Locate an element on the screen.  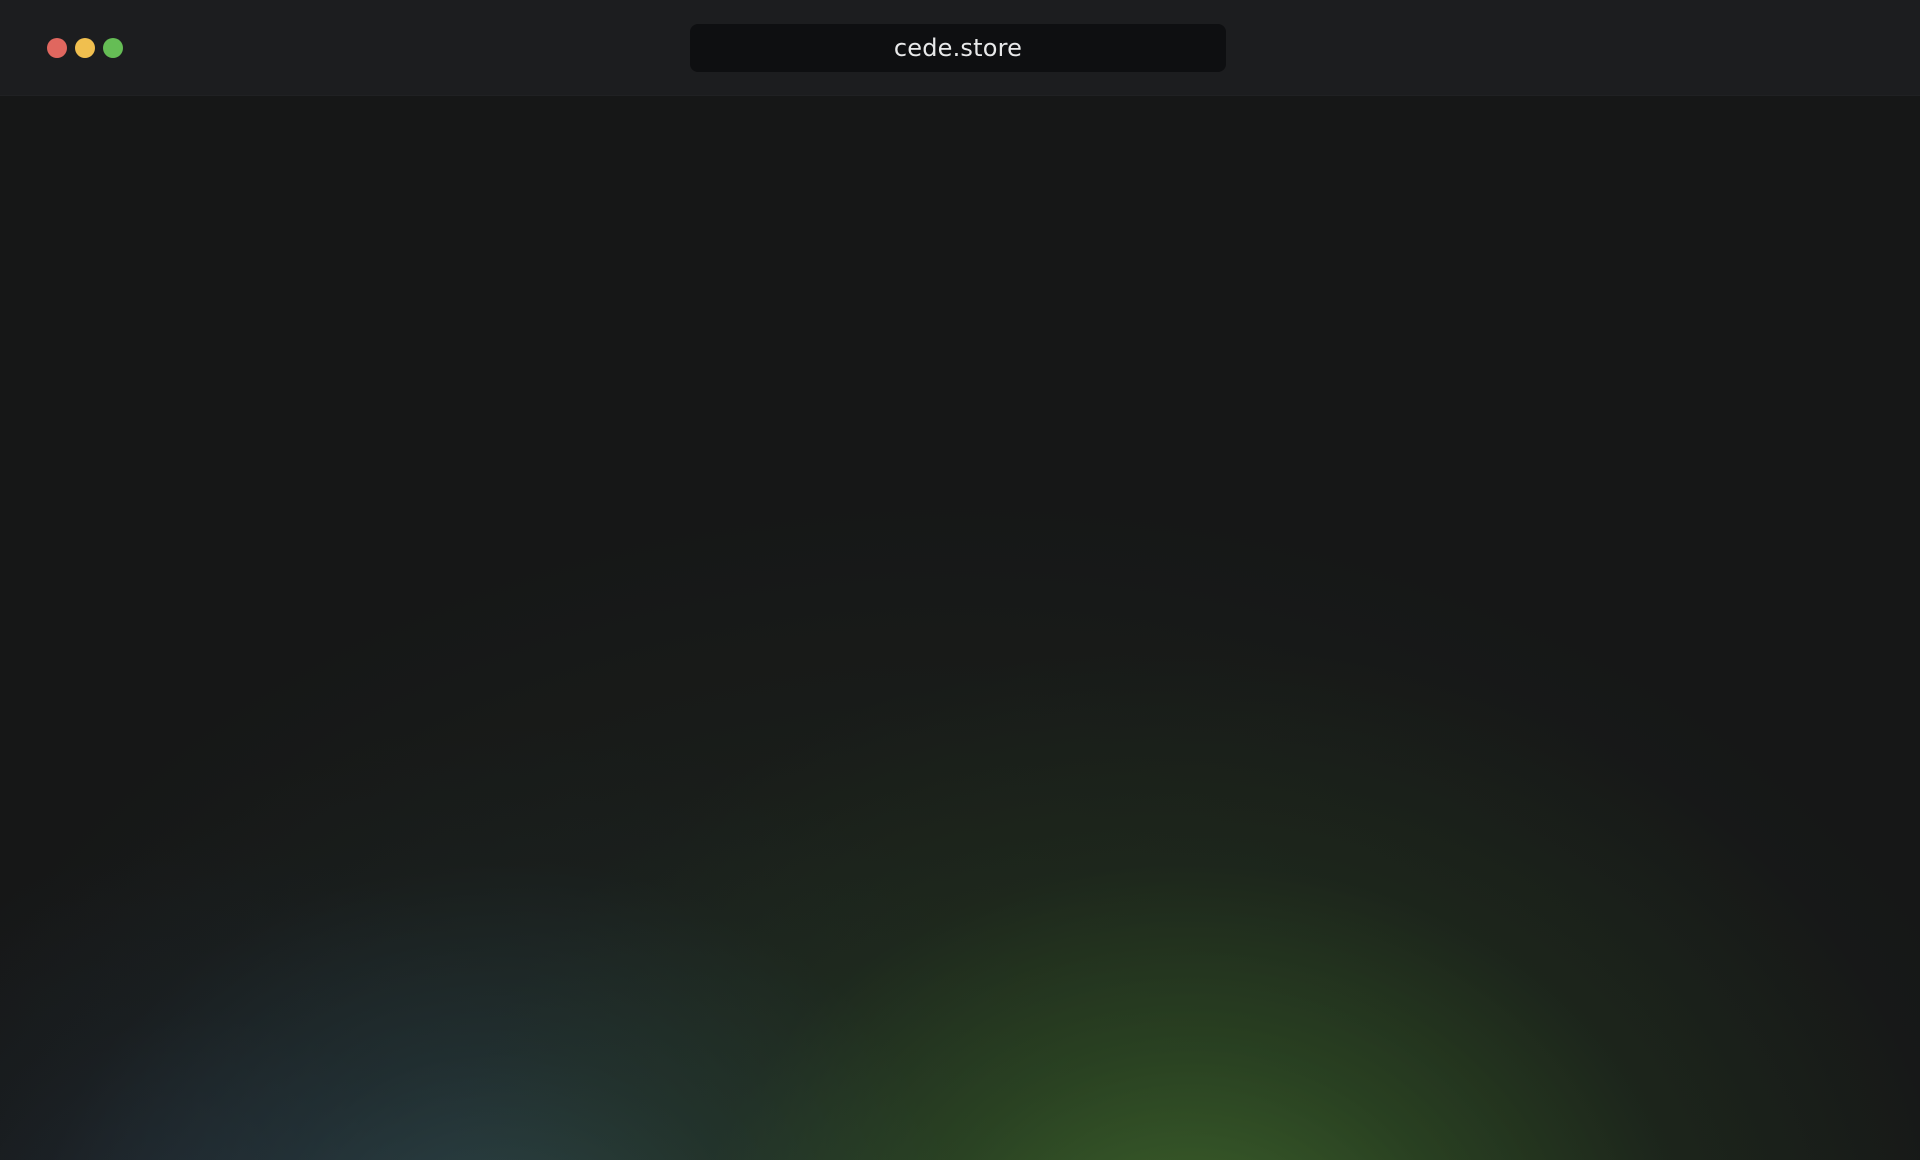
url-text: cede.store is located at coordinates (958, 48).